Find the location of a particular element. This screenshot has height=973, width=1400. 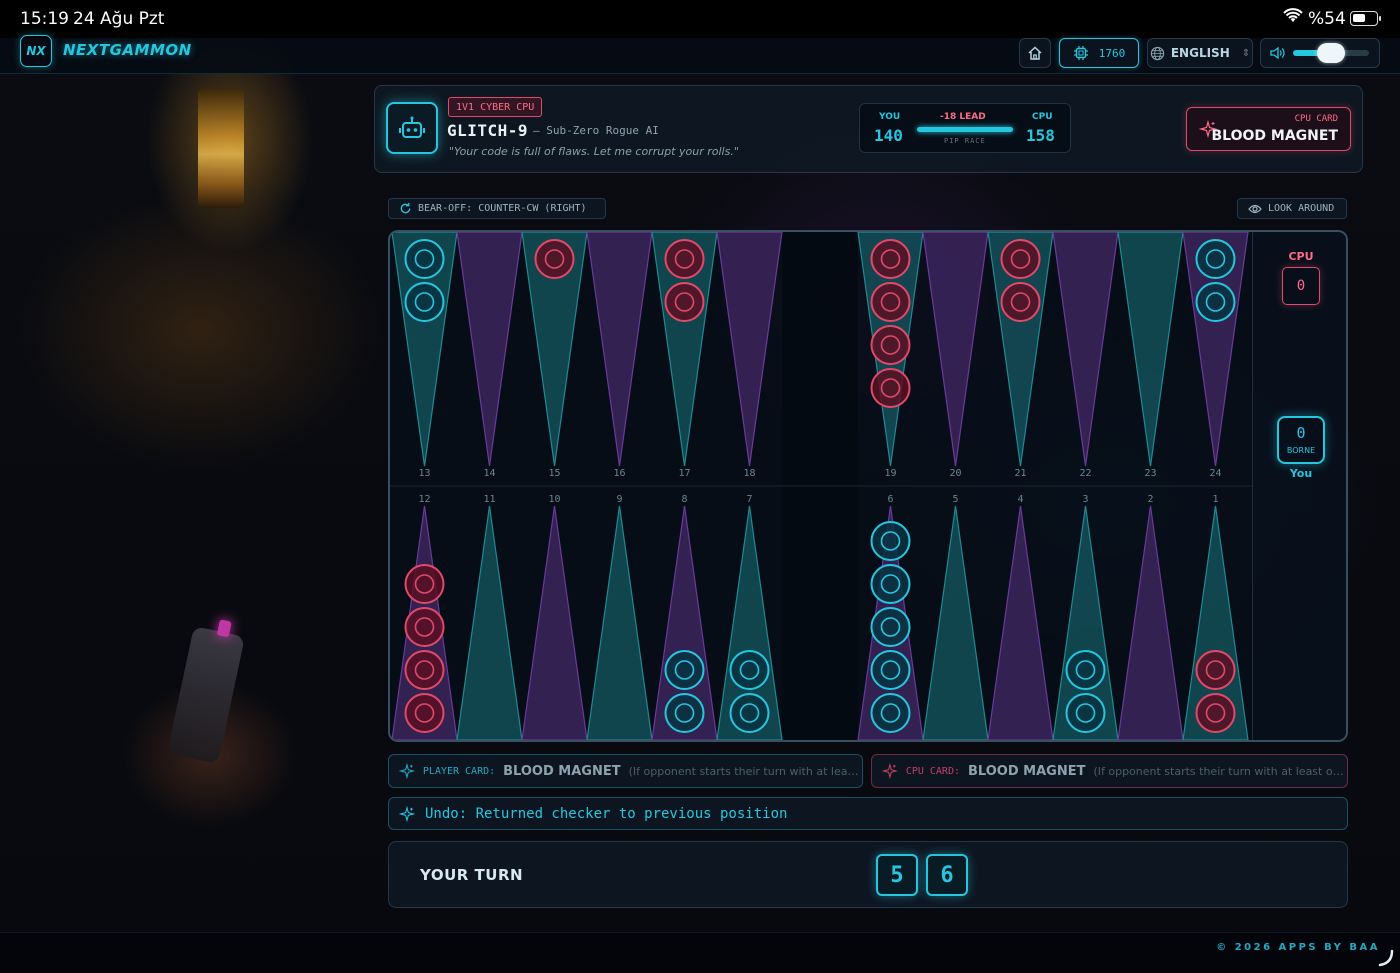

point-number-label: 16 is located at coordinates (619, 473).